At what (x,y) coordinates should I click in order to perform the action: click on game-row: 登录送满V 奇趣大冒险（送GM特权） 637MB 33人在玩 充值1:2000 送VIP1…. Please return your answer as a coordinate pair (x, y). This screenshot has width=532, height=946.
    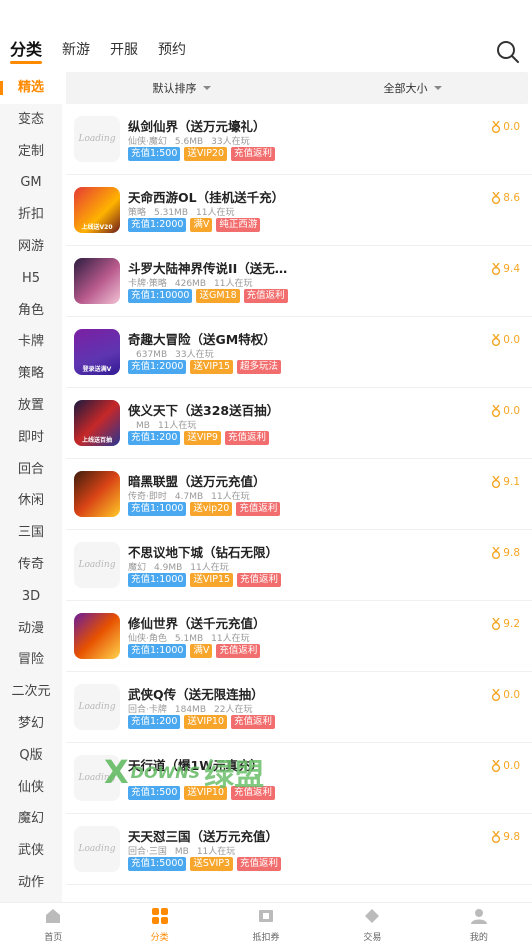
    Looking at the image, I should click on (299, 352).